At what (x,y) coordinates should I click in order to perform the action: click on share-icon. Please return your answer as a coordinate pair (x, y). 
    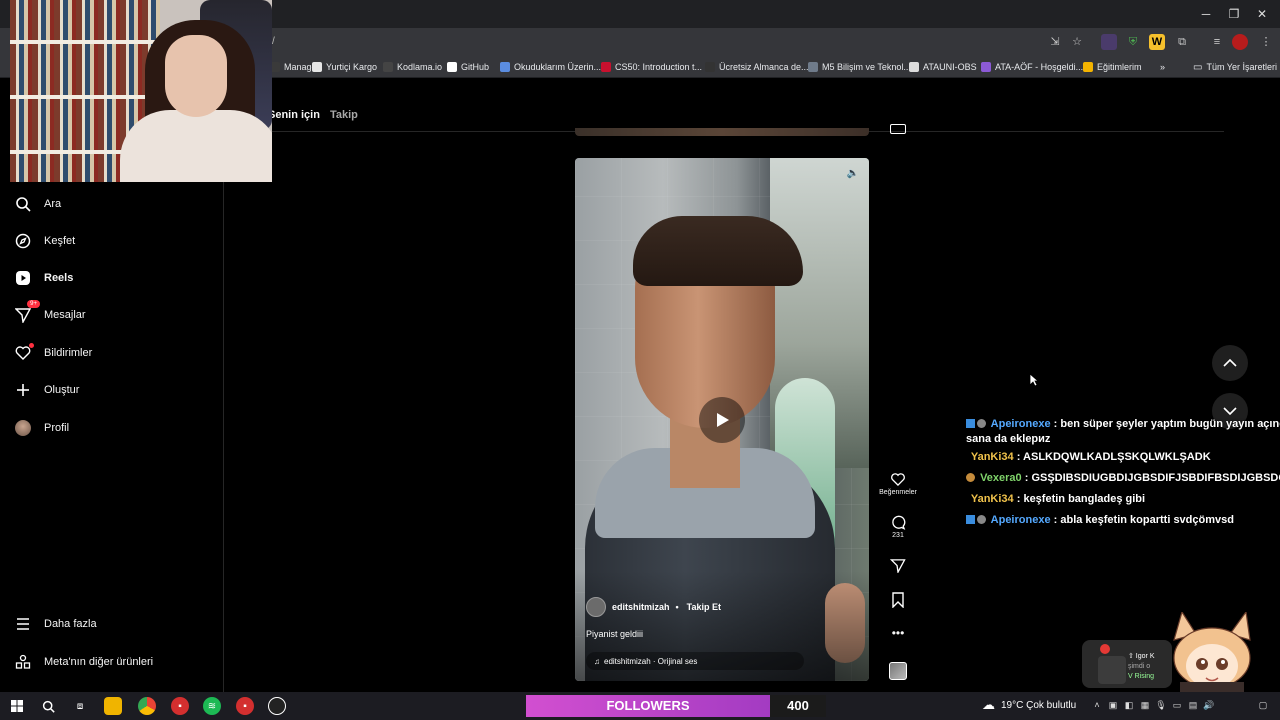
    Looking at the image, I should click on (898, 566).